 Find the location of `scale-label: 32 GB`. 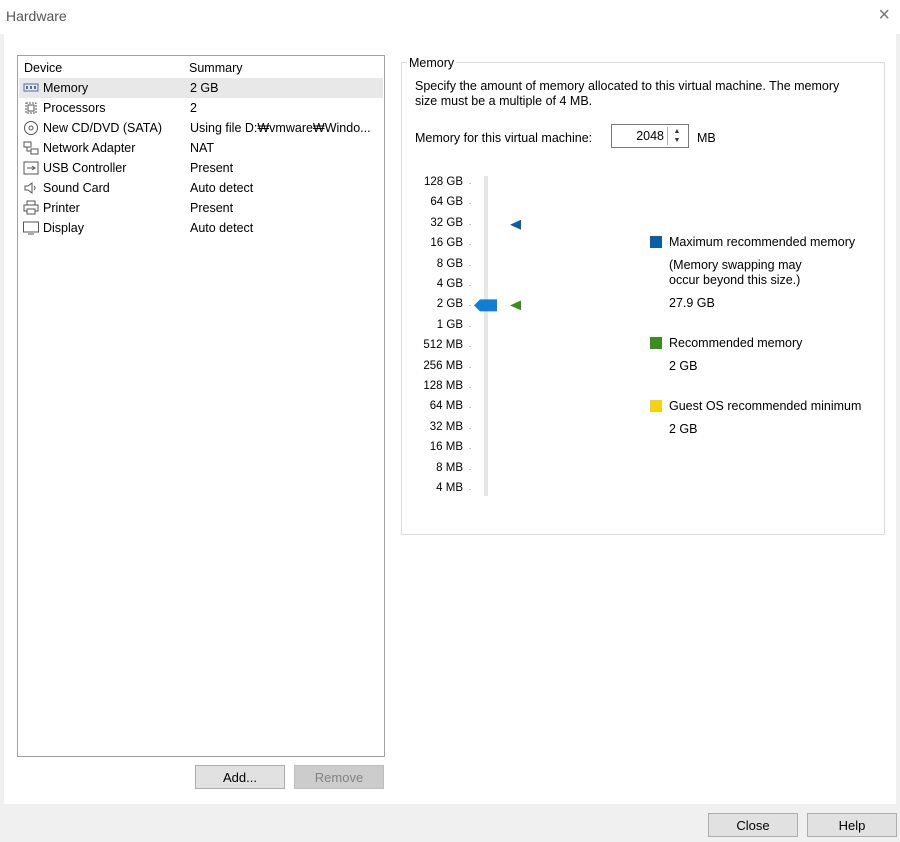

scale-label: 32 GB is located at coordinates (446, 222).